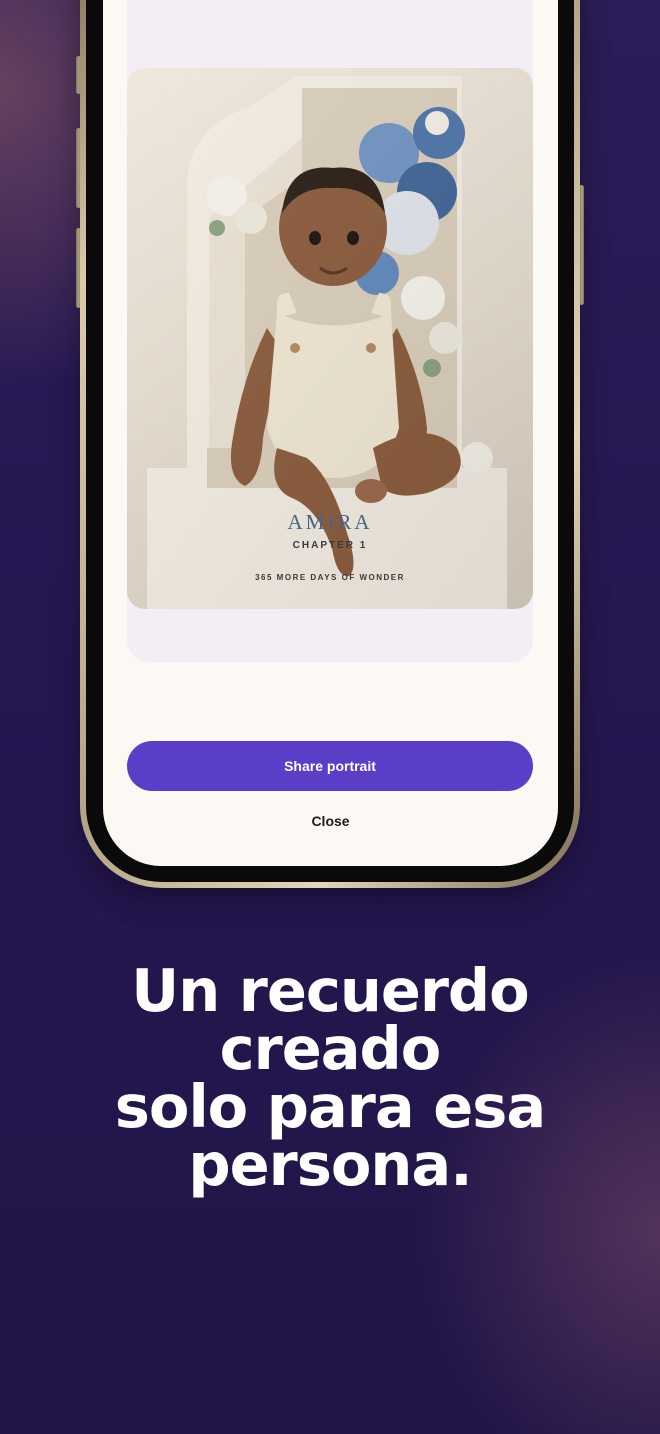 Image resolution: width=660 pixels, height=1434 pixels. I want to click on portrait-tagline: 365 MORE DAYS OF WONDER, so click(330, 577).